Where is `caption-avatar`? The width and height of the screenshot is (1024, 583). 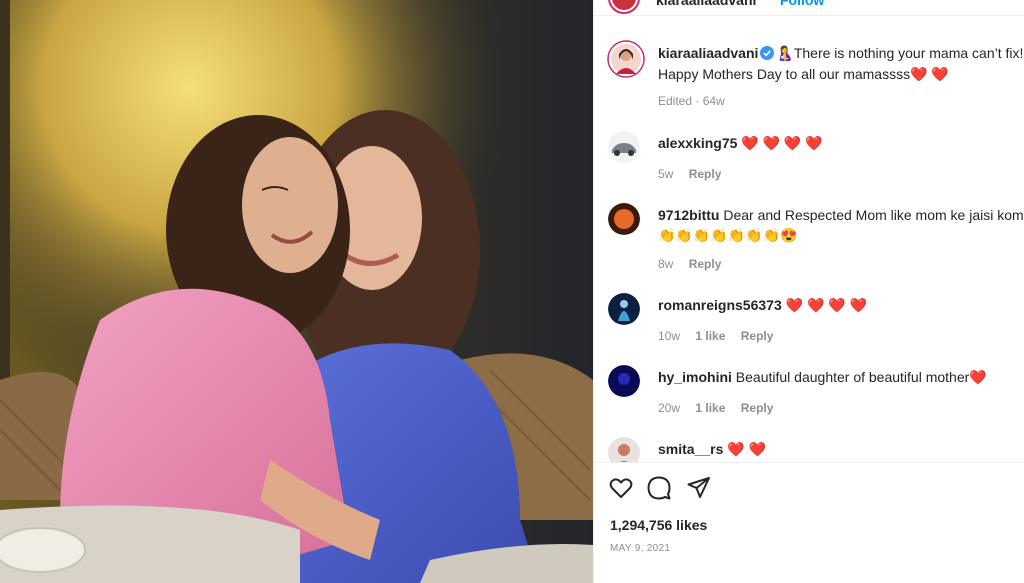 caption-avatar is located at coordinates (626, 59).